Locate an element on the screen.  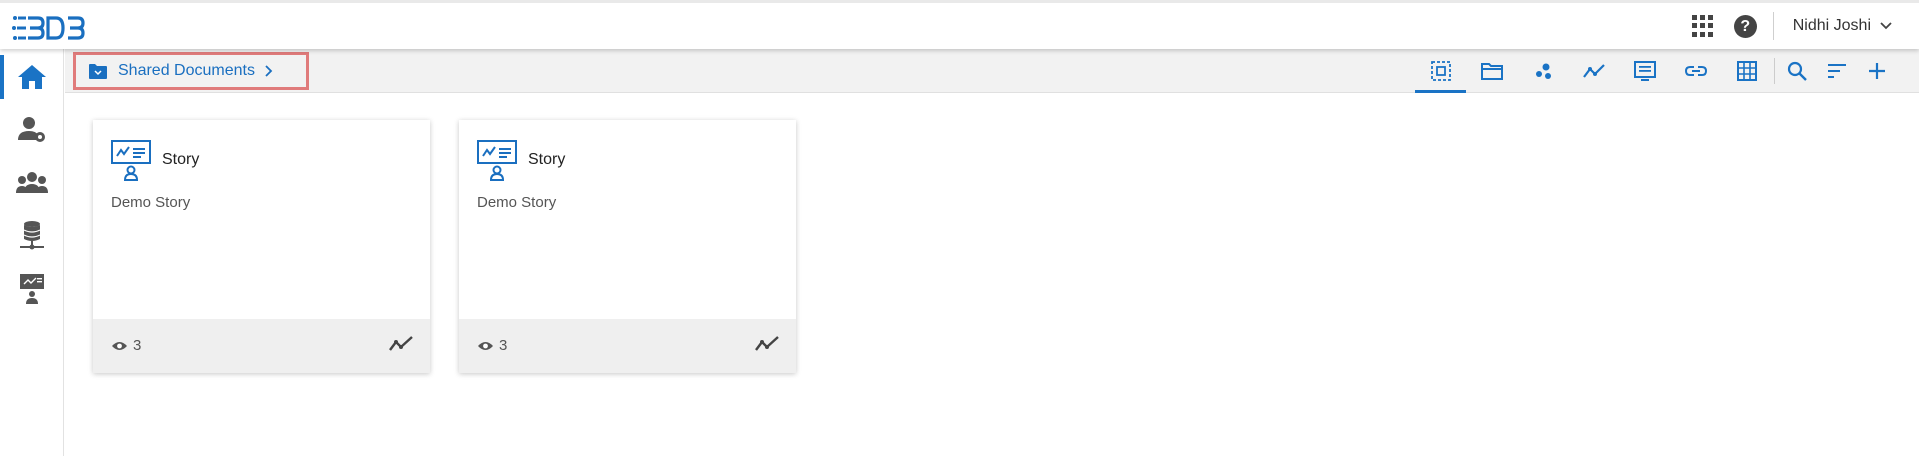
tool-search is located at coordinates (1797, 71).